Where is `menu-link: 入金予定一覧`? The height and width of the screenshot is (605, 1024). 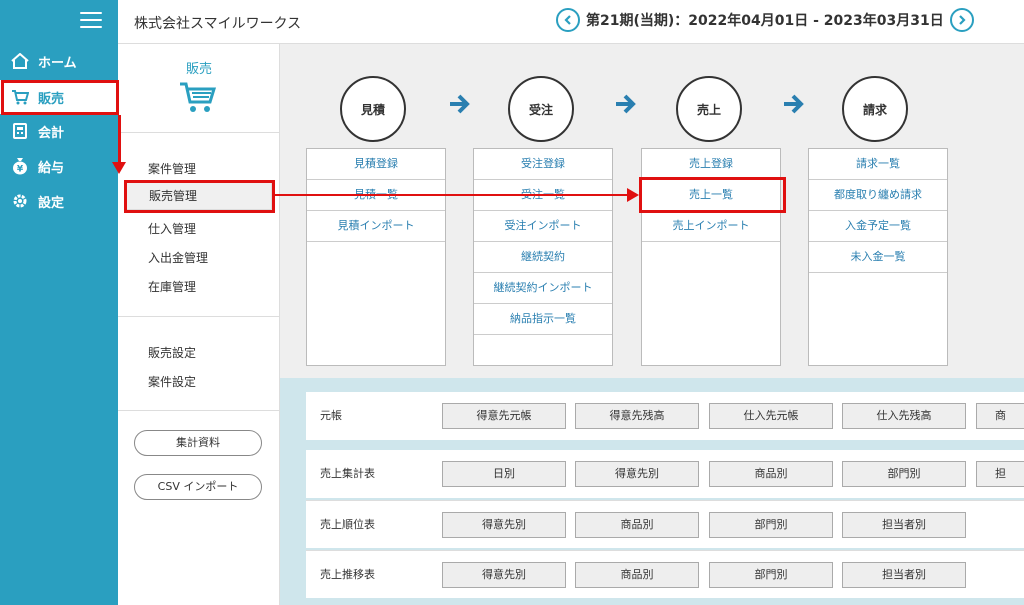 menu-link: 入金予定一覧 is located at coordinates (878, 226).